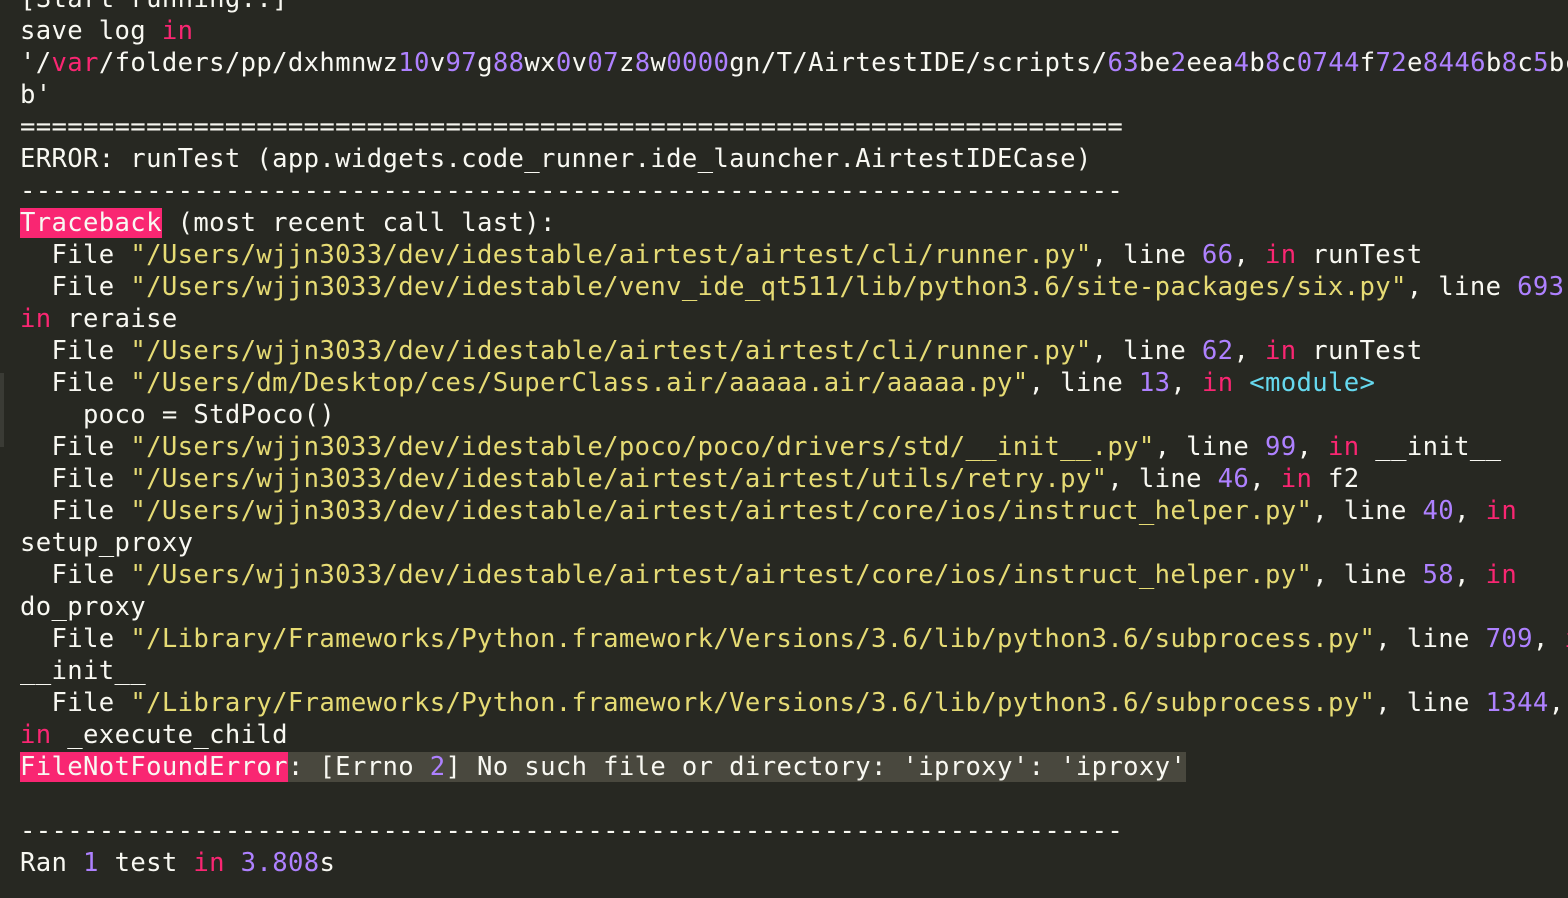 The height and width of the screenshot is (898, 1568). I want to click on traceback-header: Traceback (most recent call last):, so click(288, 223).